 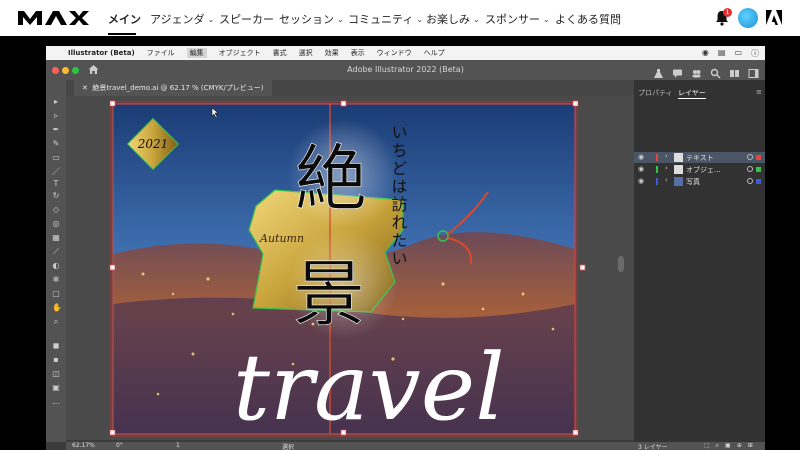 What do you see at coordinates (678, 169) in the screenshot?
I see `layer-thumbnail` at bounding box center [678, 169].